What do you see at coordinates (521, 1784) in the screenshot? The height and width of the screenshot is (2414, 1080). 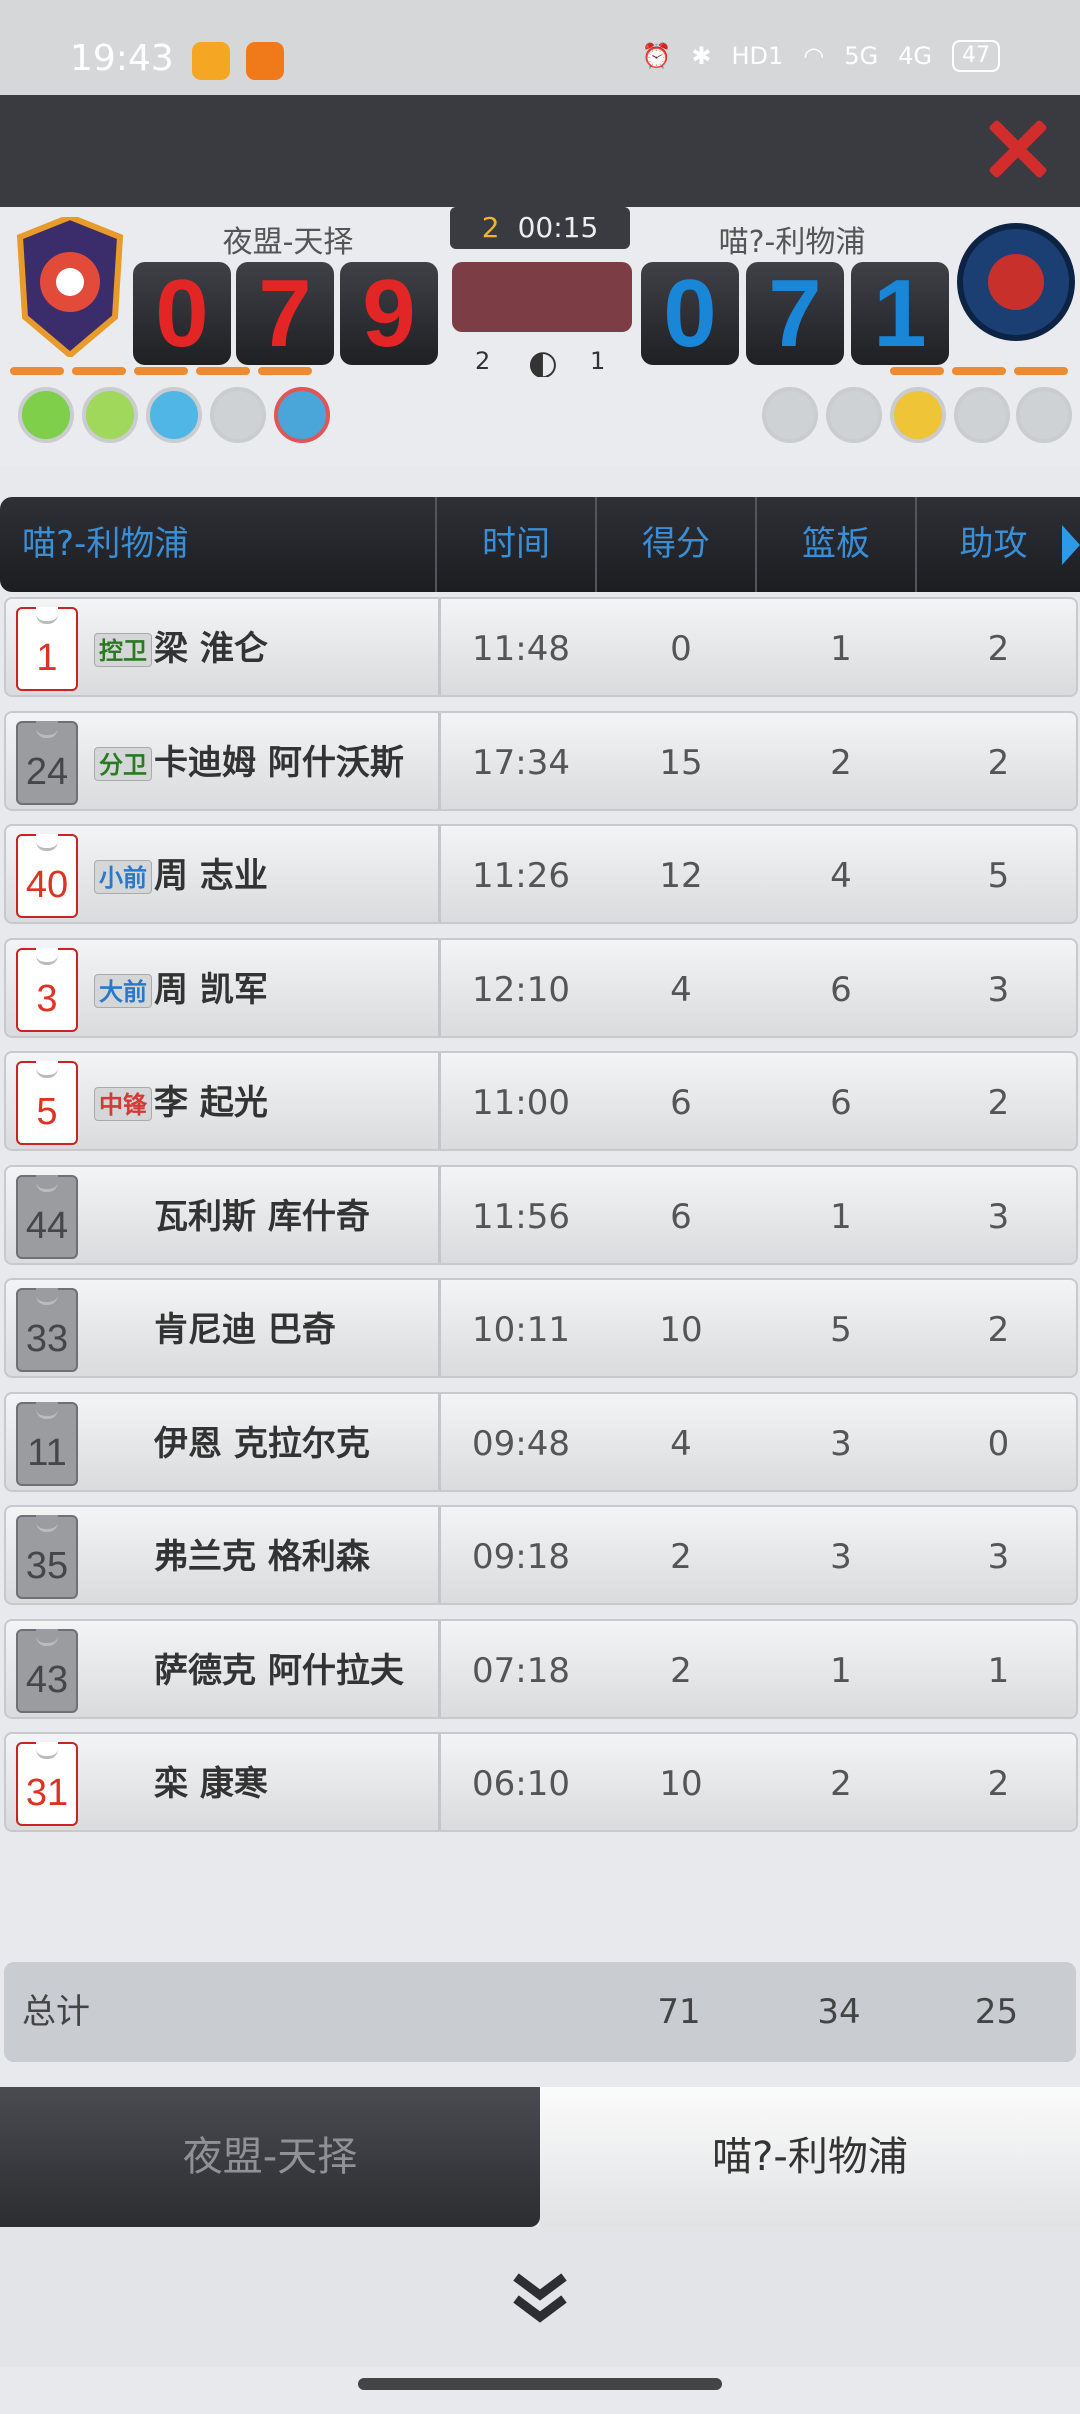 I see `minutes-played: 06:10` at bounding box center [521, 1784].